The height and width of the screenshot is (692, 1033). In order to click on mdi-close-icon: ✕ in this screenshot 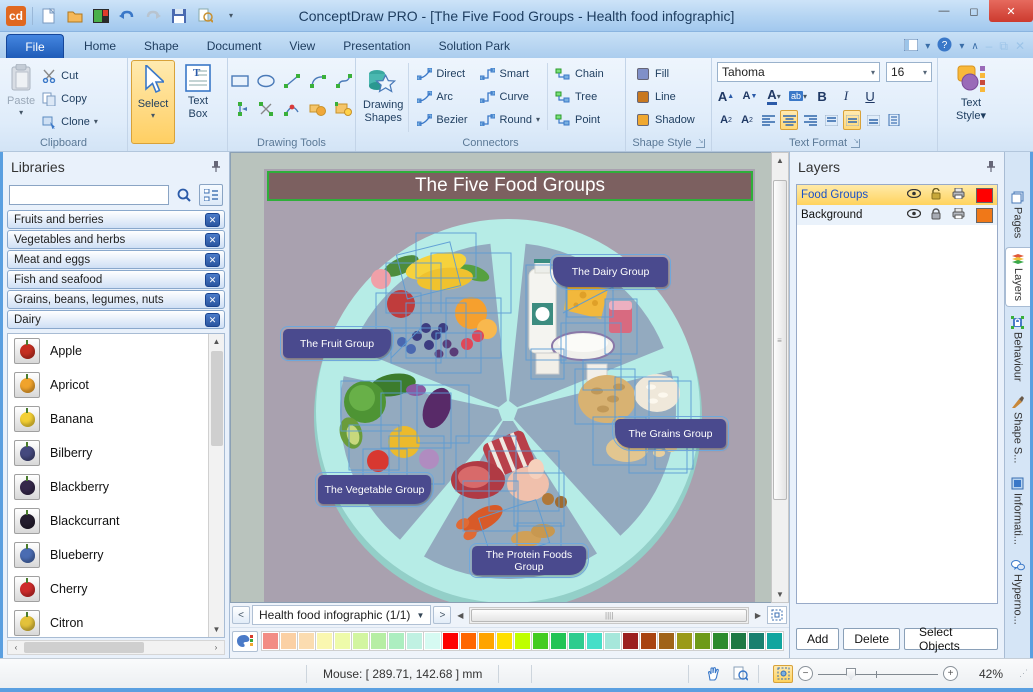, I will do `click(1020, 46)`.